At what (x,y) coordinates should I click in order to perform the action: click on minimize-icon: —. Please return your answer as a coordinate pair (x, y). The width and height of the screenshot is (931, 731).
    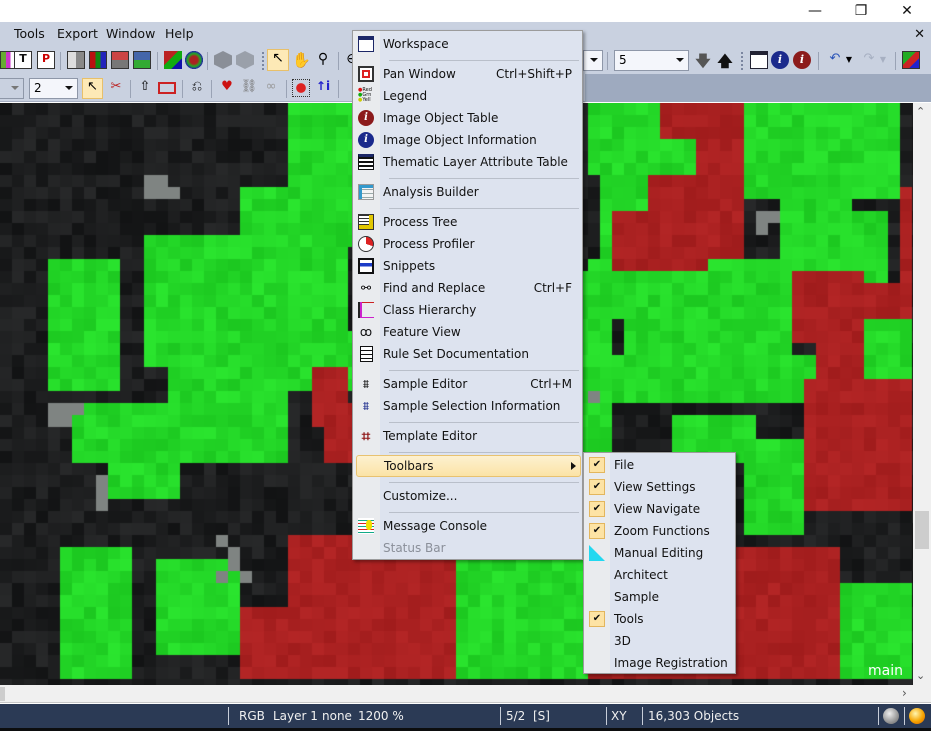
    Looking at the image, I should click on (815, 11).